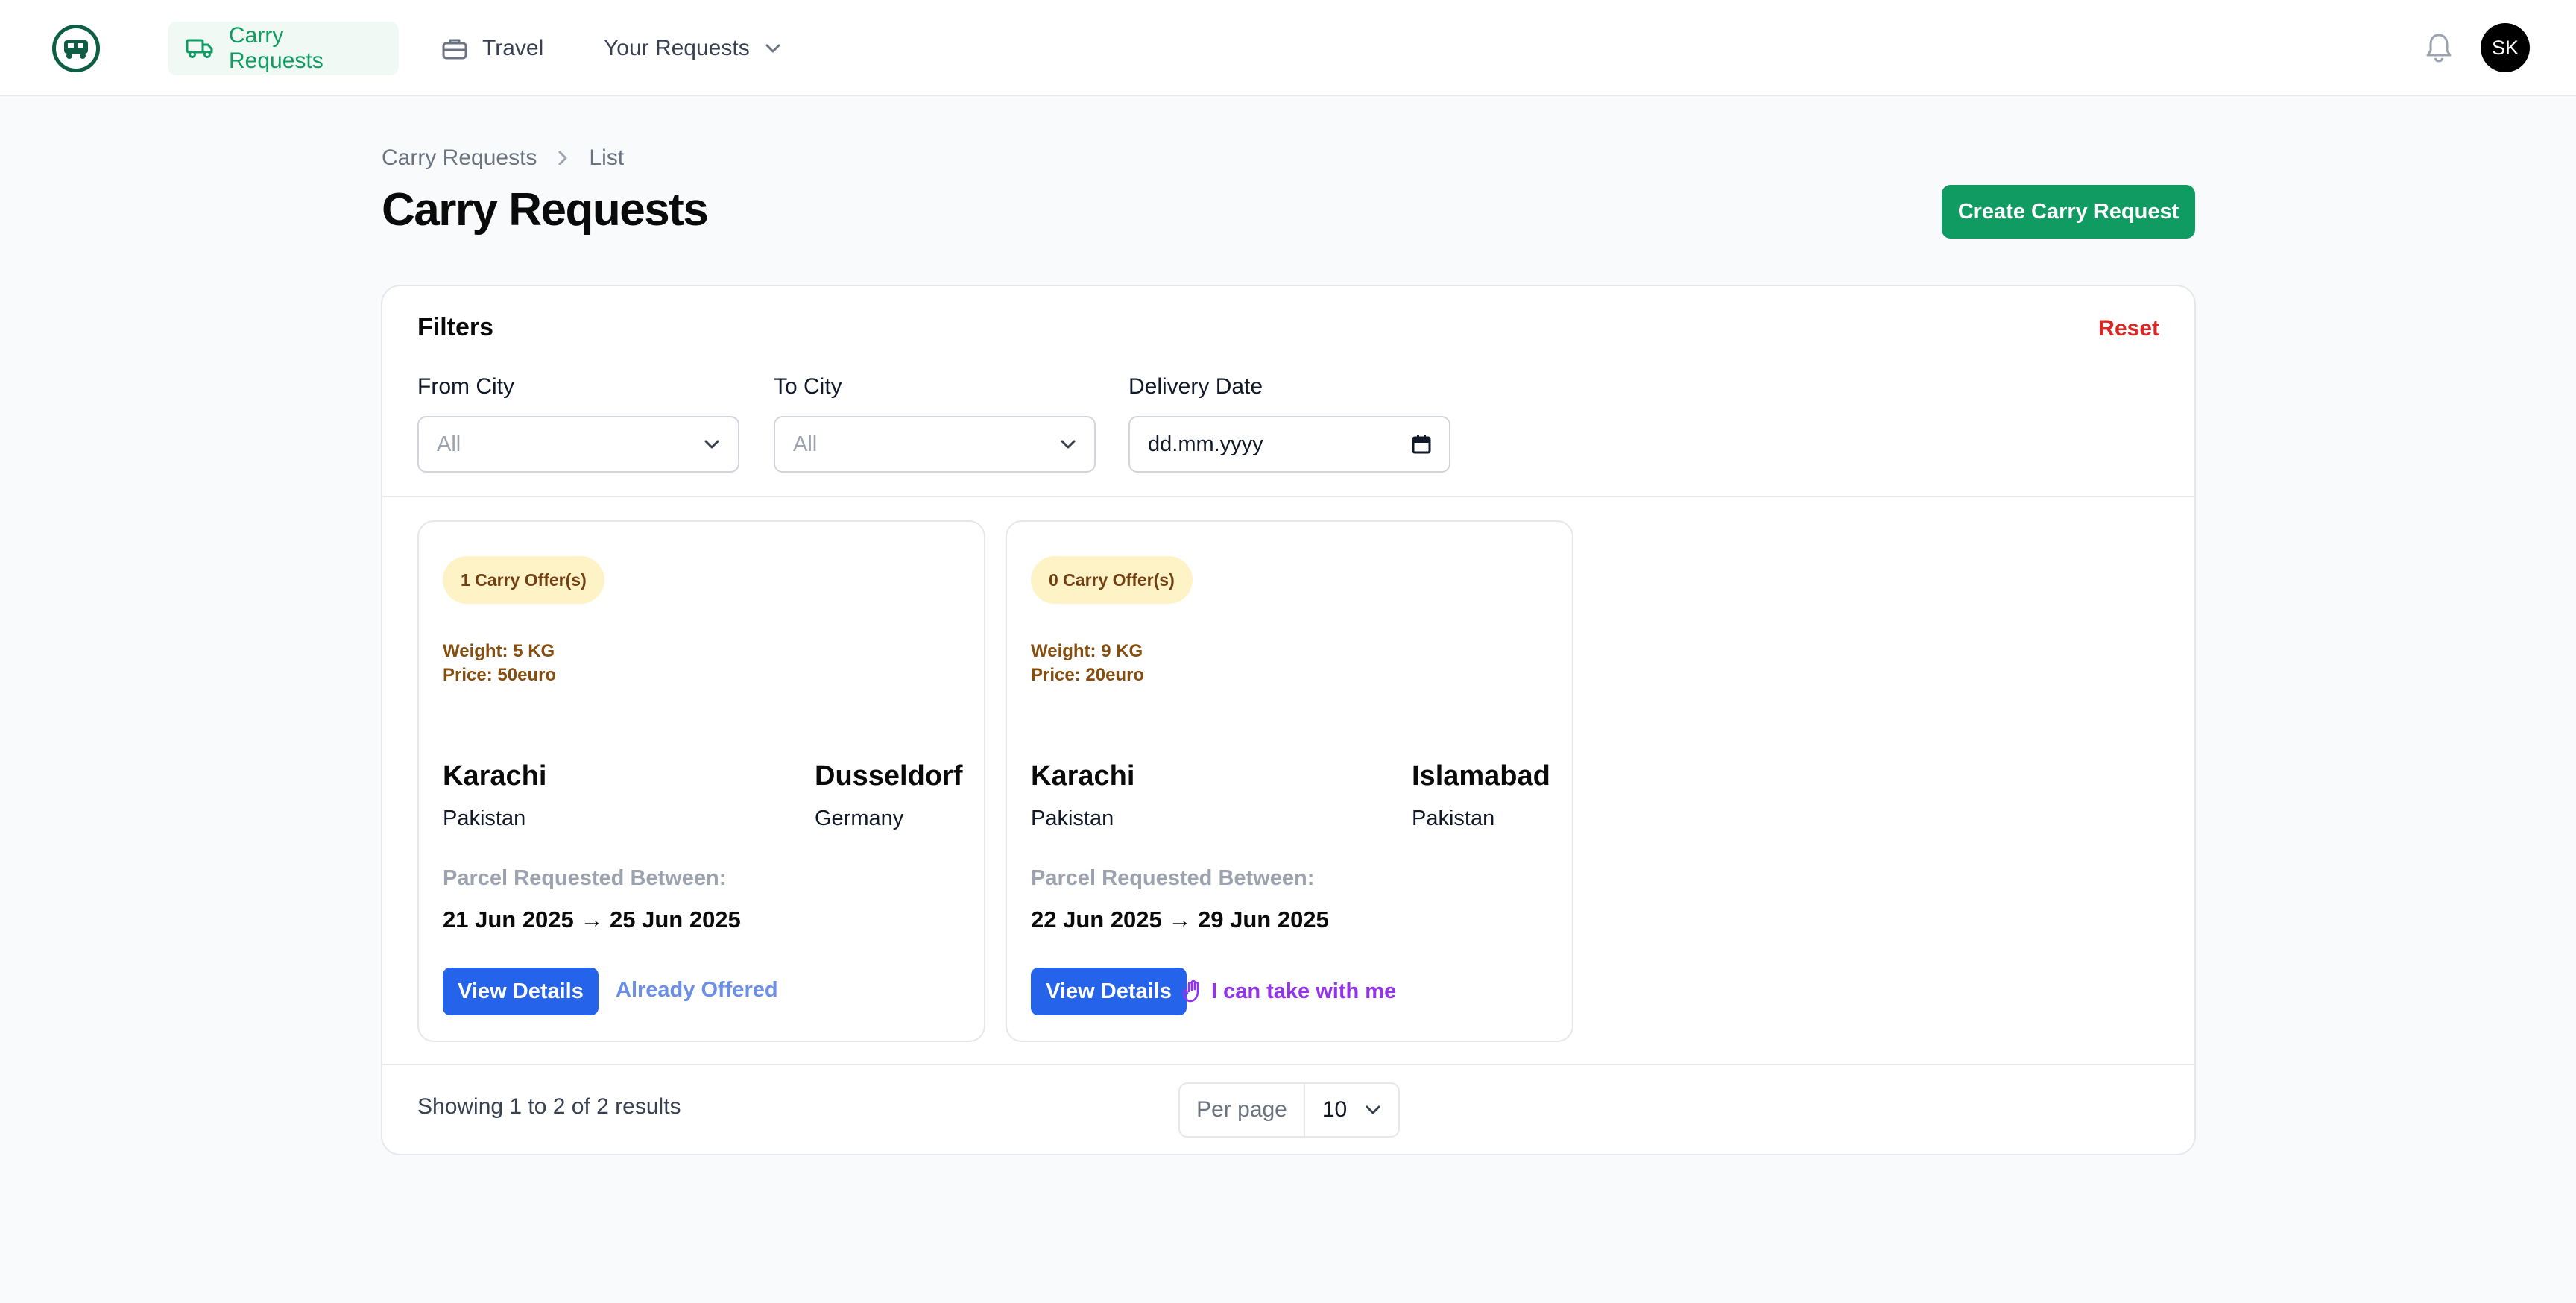  Describe the element at coordinates (449, 444) in the screenshot. I see `from-city-value: All` at that location.